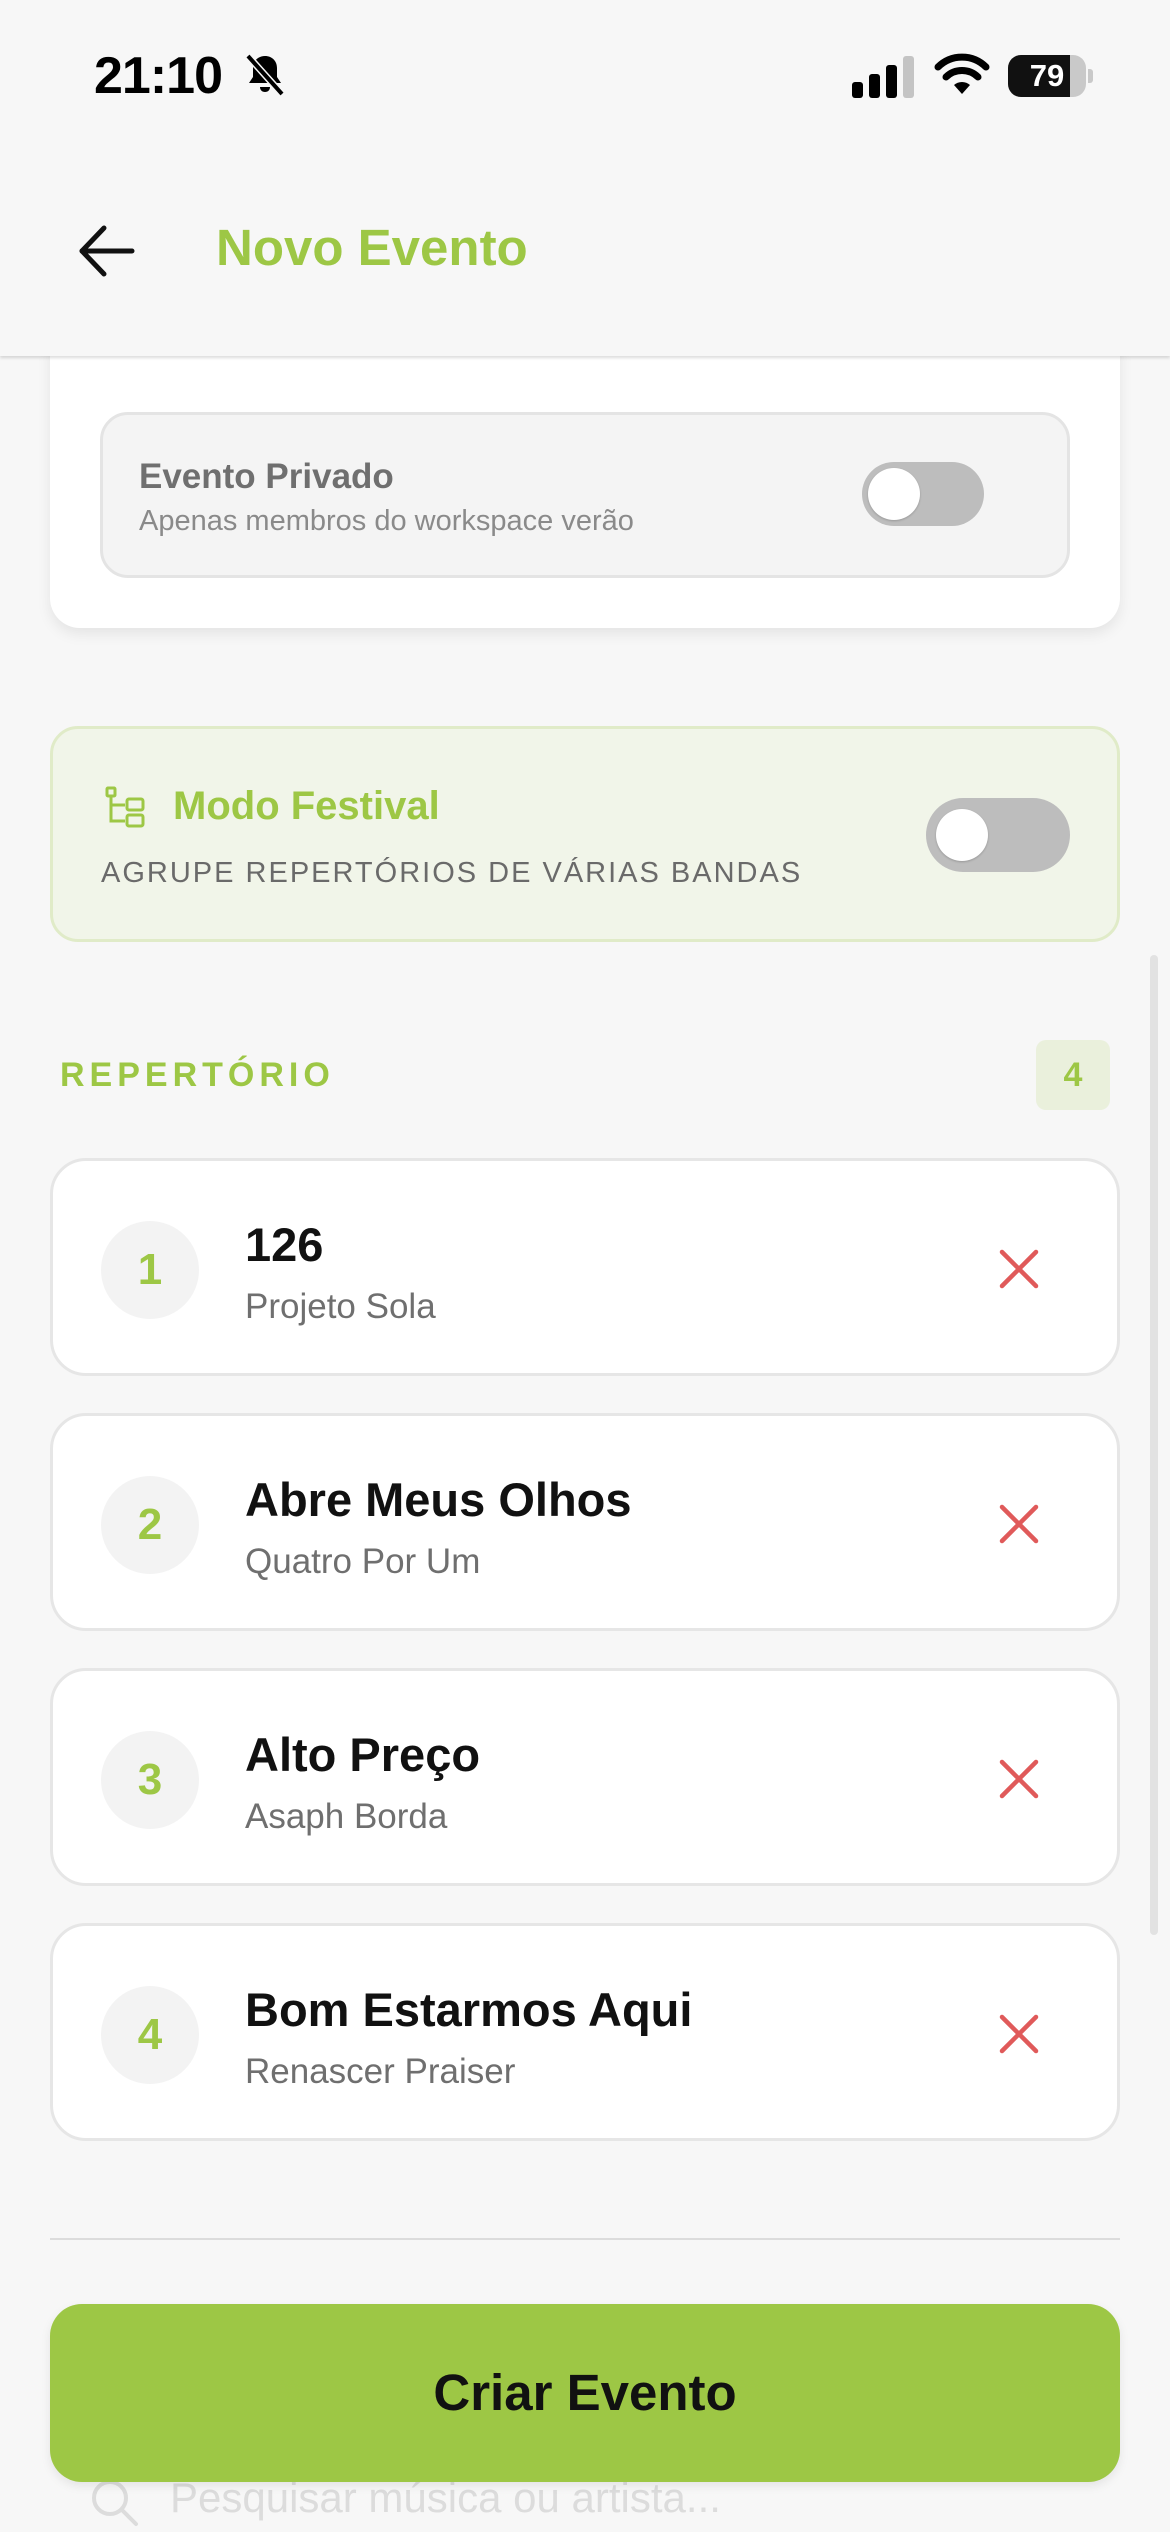 Image resolution: width=1170 pixels, height=2532 pixels. What do you see at coordinates (284, 1244) in the screenshot?
I see `song-title: 126` at bounding box center [284, 1244].